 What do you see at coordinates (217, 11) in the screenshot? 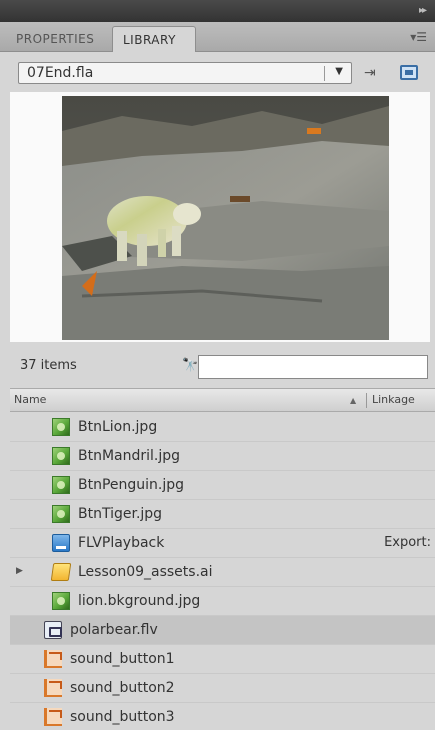
I see `panel-title-bar: ▸▸` at bounding box center [217, 11].